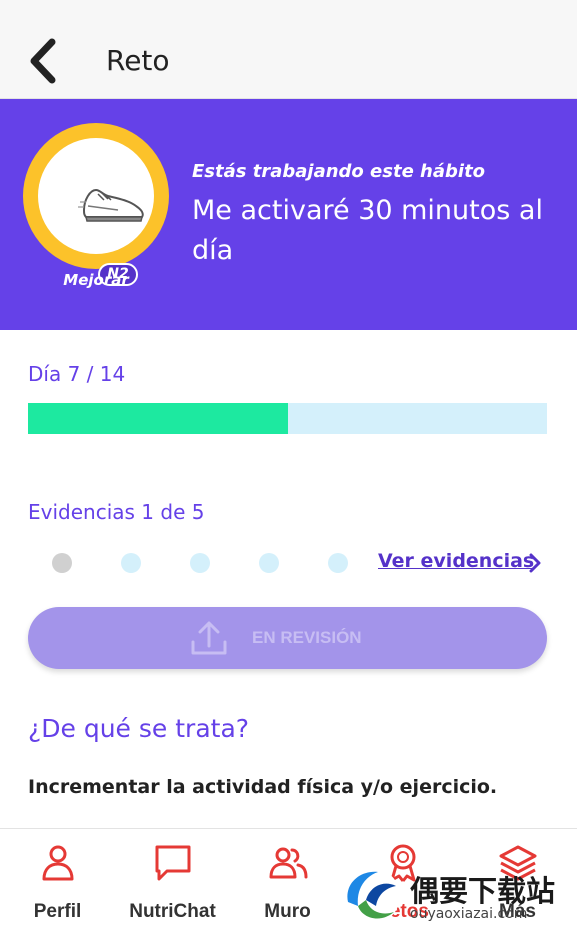  What do you see at coordinates (469, 914) in the screenshot?
I see `watermark-url: ouyaoxiazai.com` at bounding box center [469, 914].